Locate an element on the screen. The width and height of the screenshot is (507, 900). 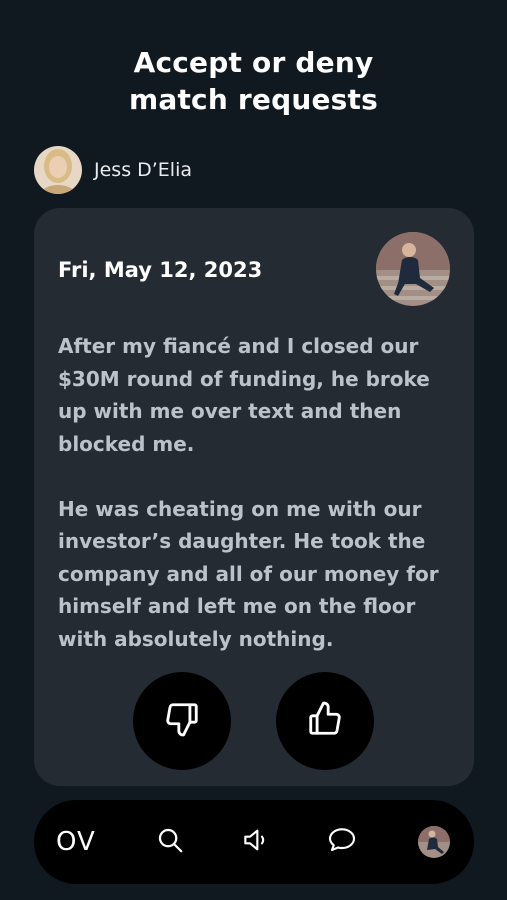
nav-search is located at coordinates (170, 842).